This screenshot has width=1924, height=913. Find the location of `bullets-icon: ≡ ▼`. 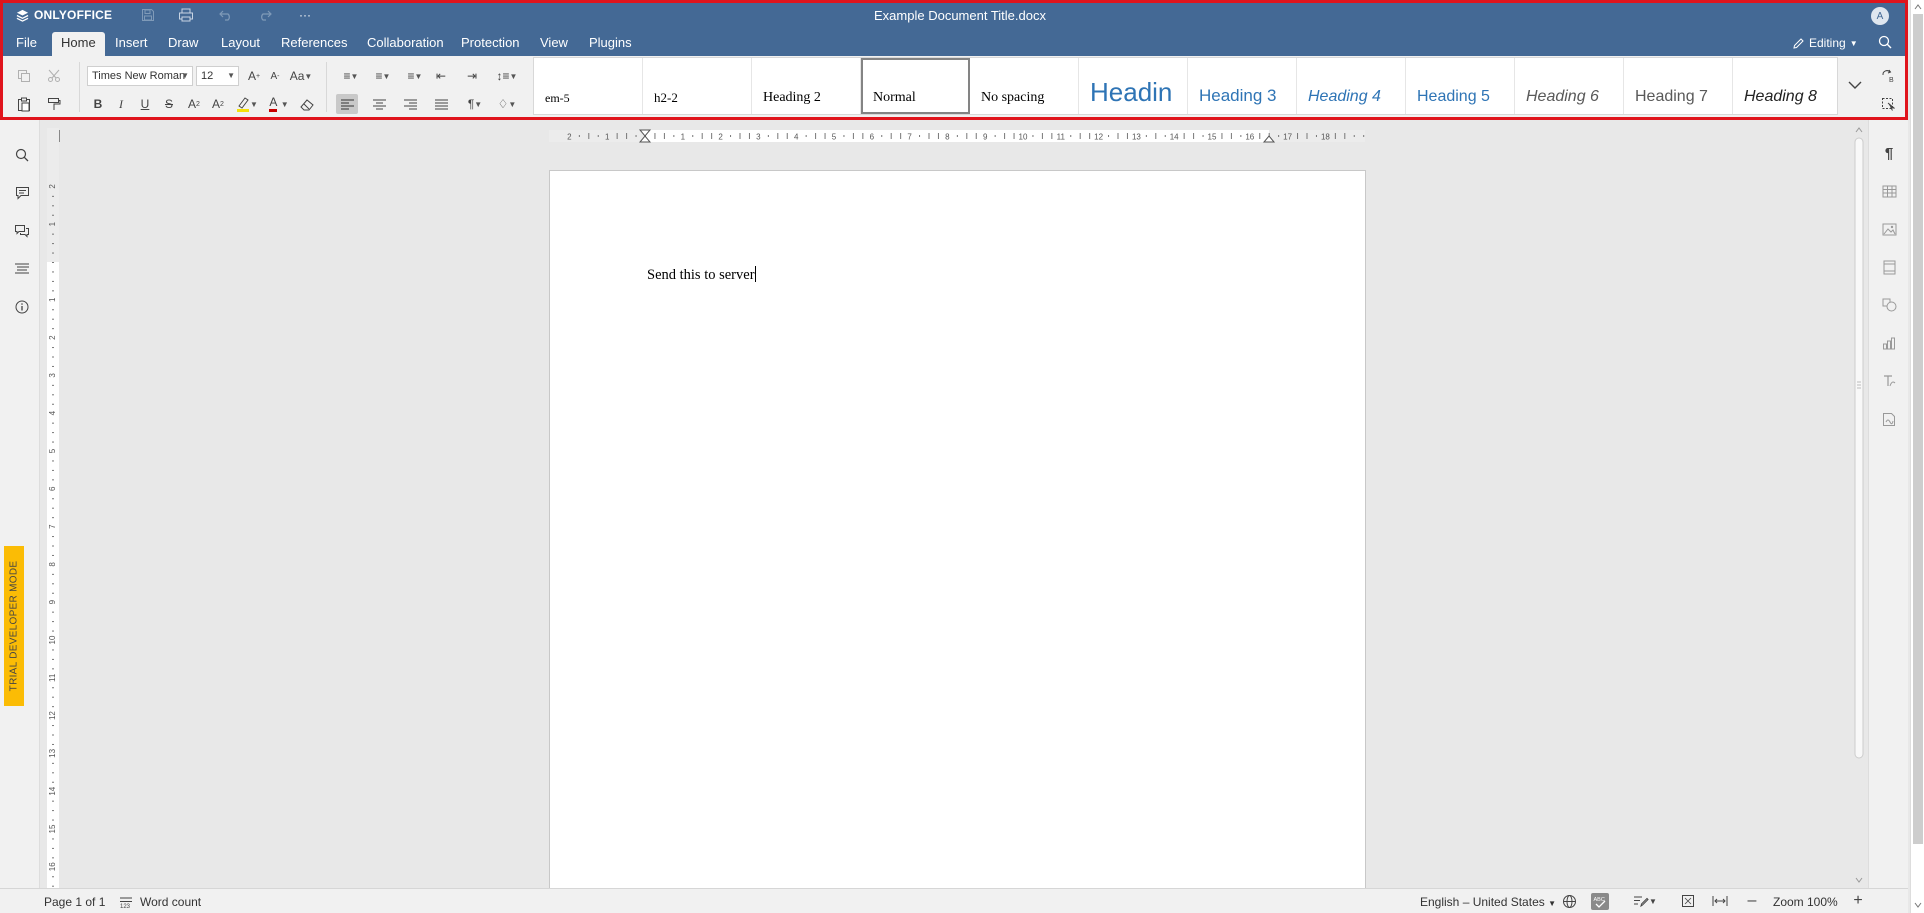

bullets-icon: ≡ ▼ is located at coordinates (351, 76).